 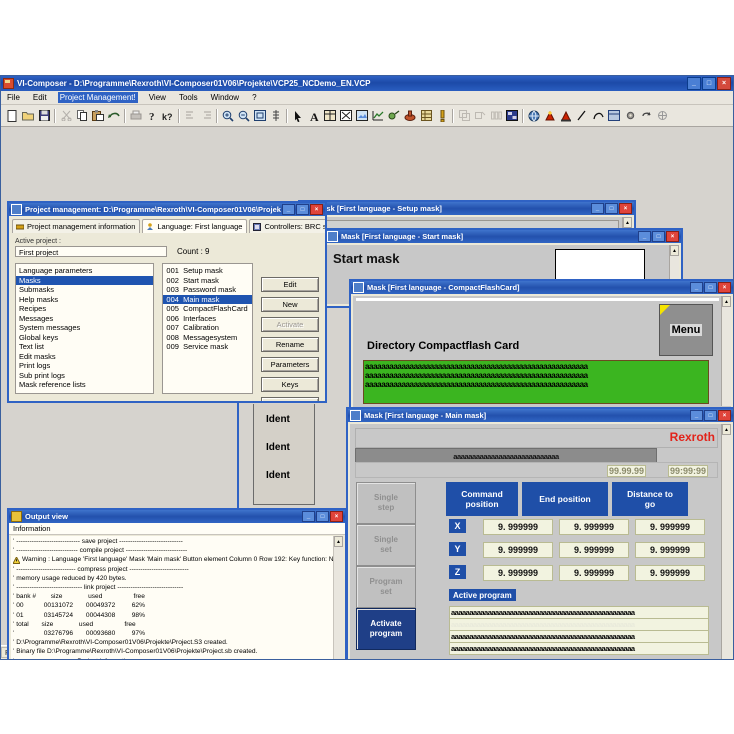 I want to click on undo-arrow-icon, so click(x=114, y=116).